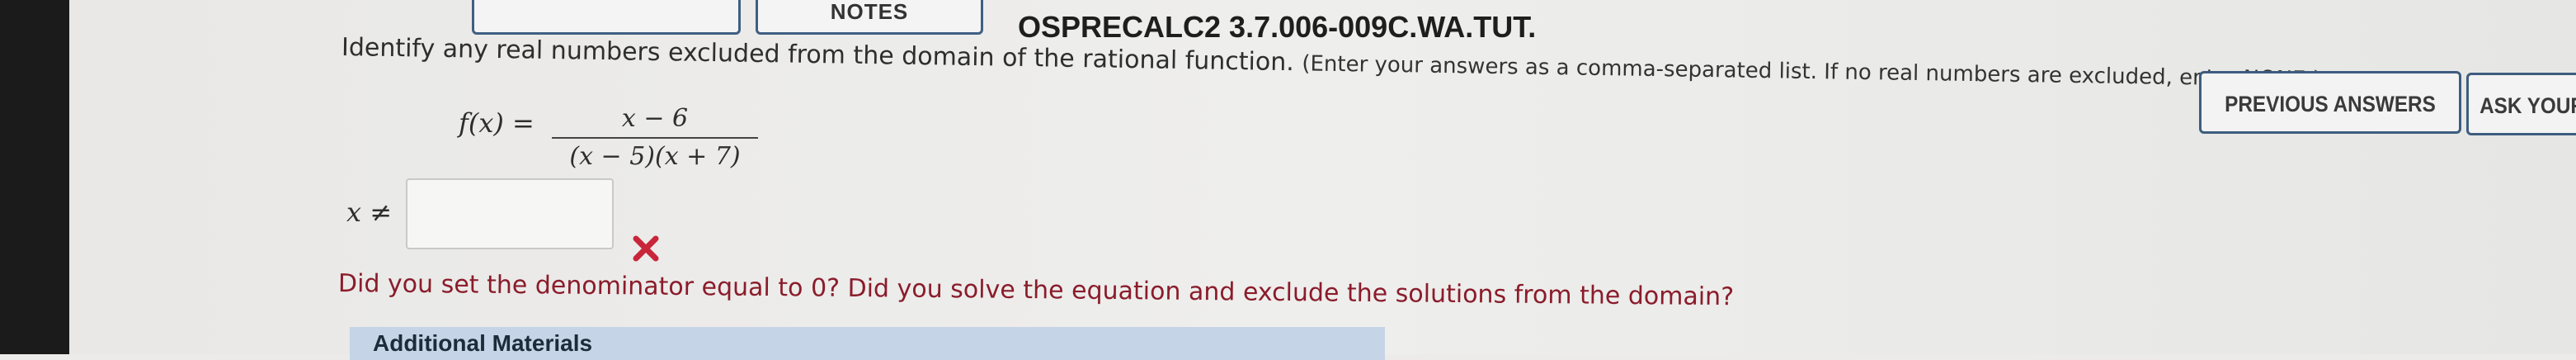  I want to click on ask-your-teacher-button: ASK YOUR, so click(2521, 104).